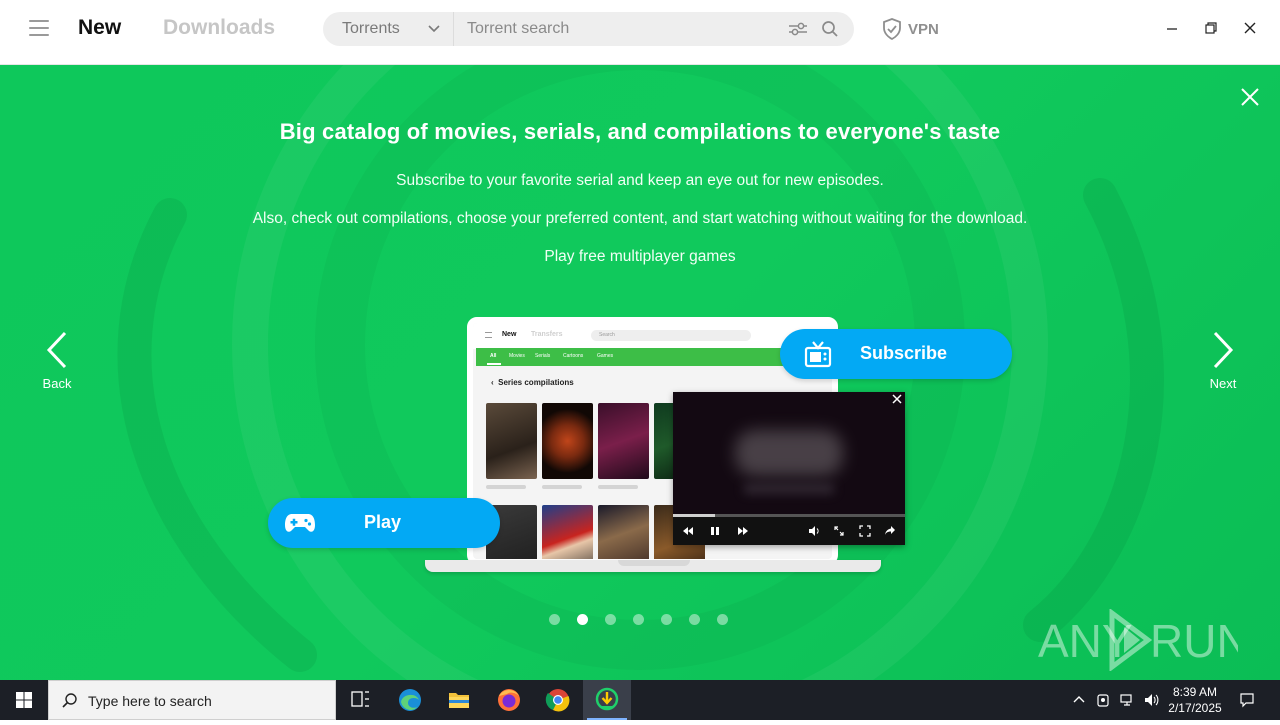  I want to click on back-button: Back, so click(57, 365).